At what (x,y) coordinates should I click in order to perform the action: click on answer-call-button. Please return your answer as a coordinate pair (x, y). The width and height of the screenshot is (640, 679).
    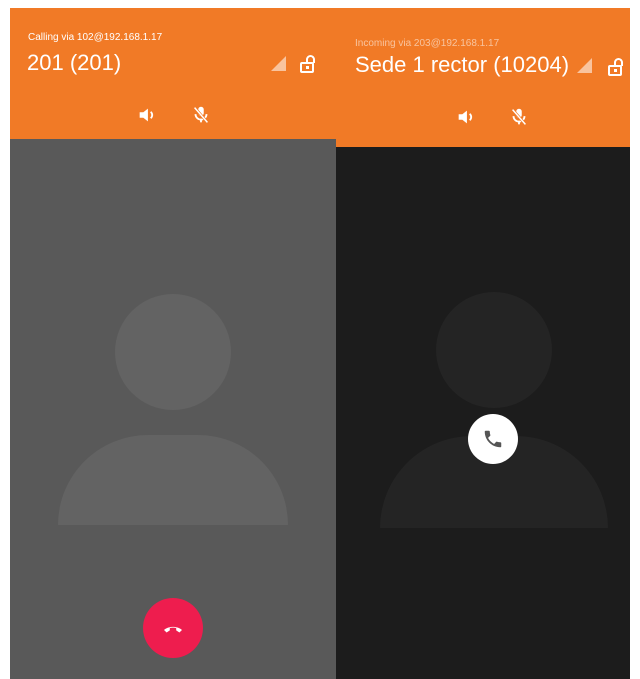
    Looking at the image, I should click on (493, 439).